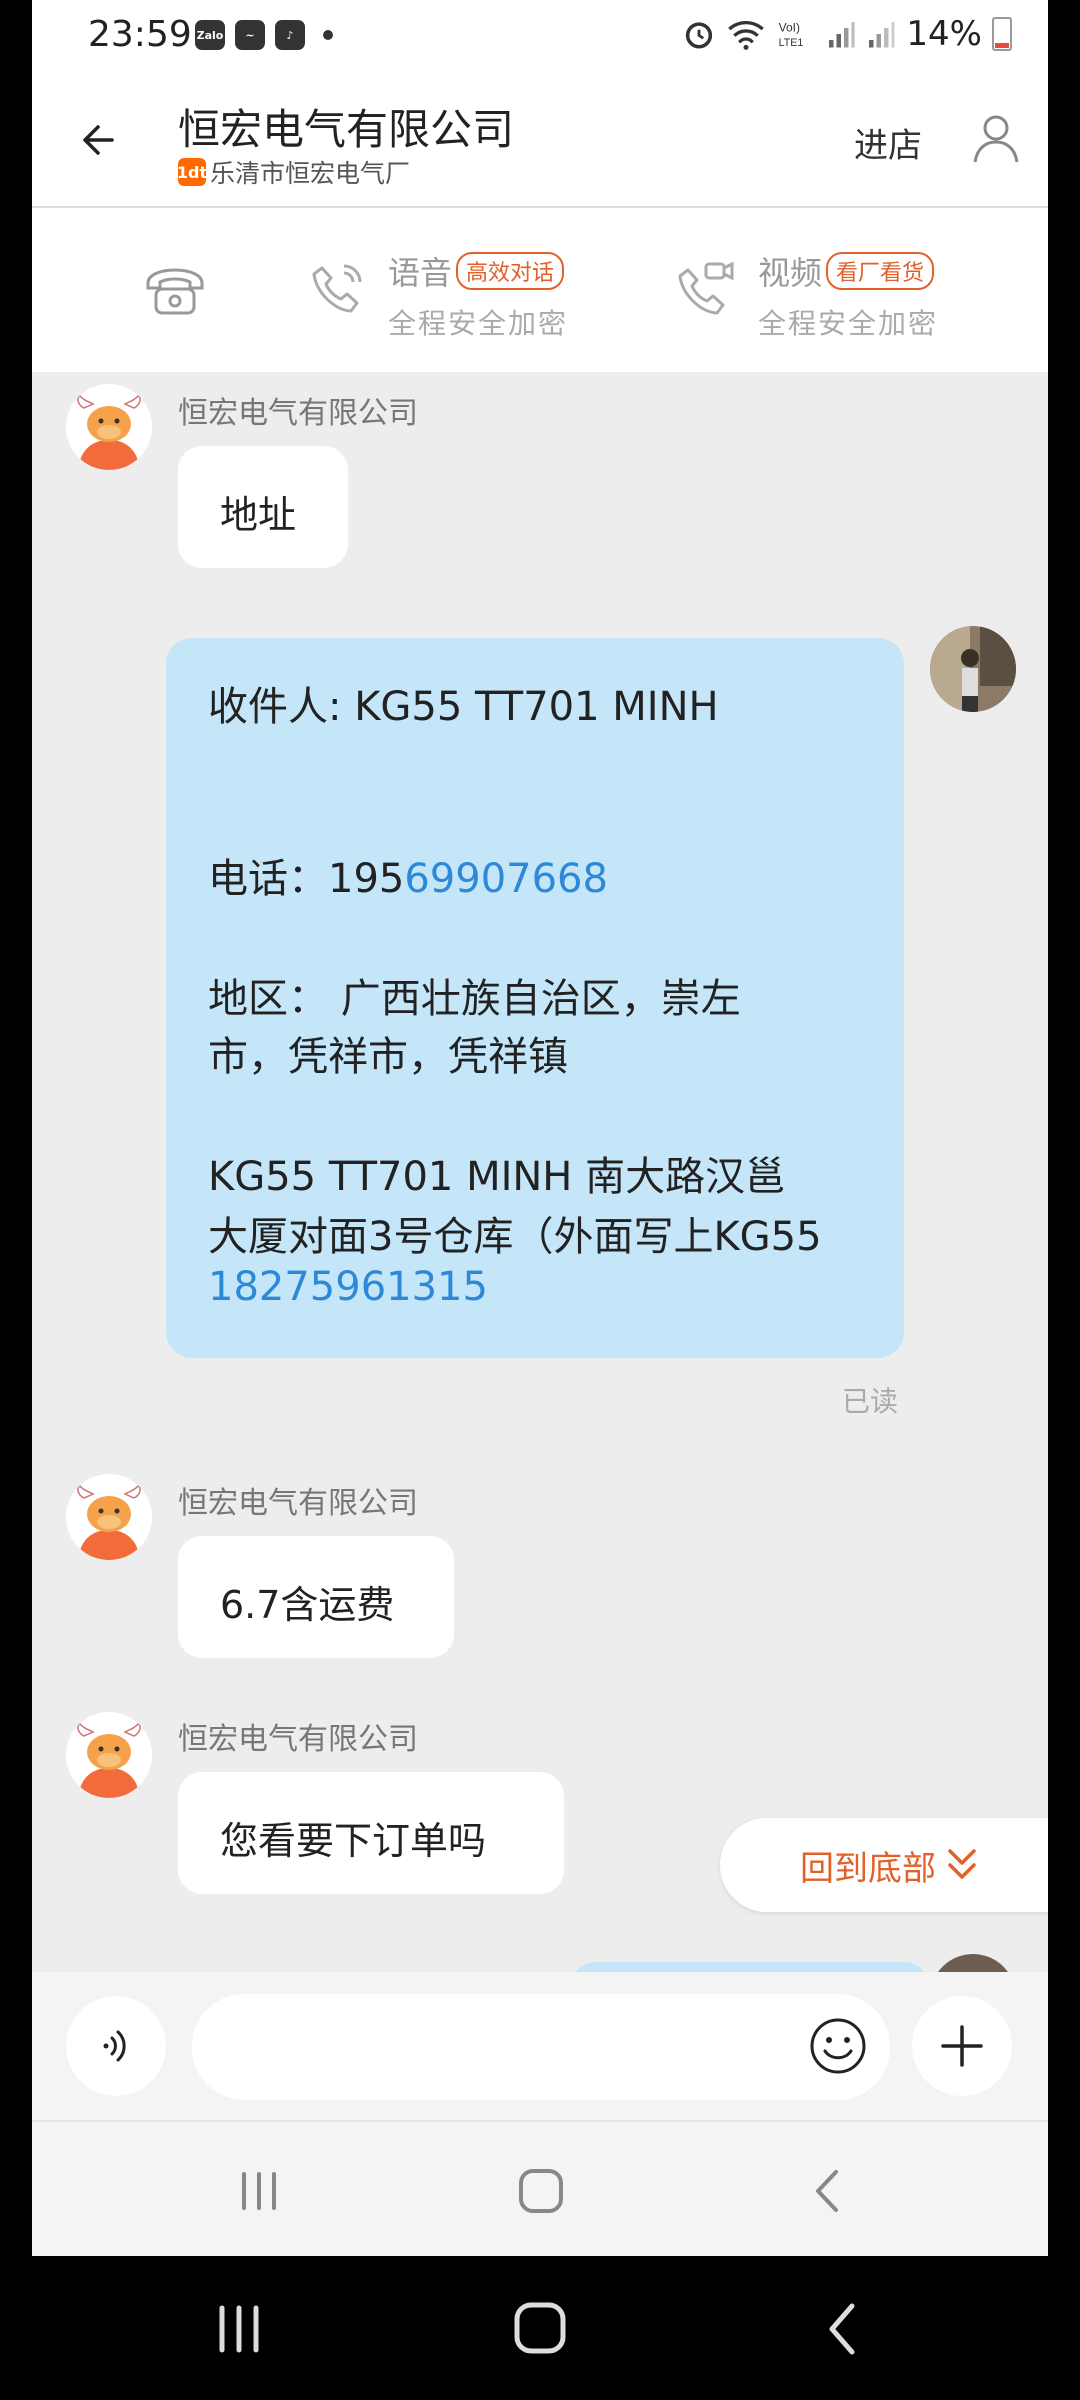 The image size is (1080, 2400). I want to click on message-bubble: 您看要下订单吗, so click(371, 1833).